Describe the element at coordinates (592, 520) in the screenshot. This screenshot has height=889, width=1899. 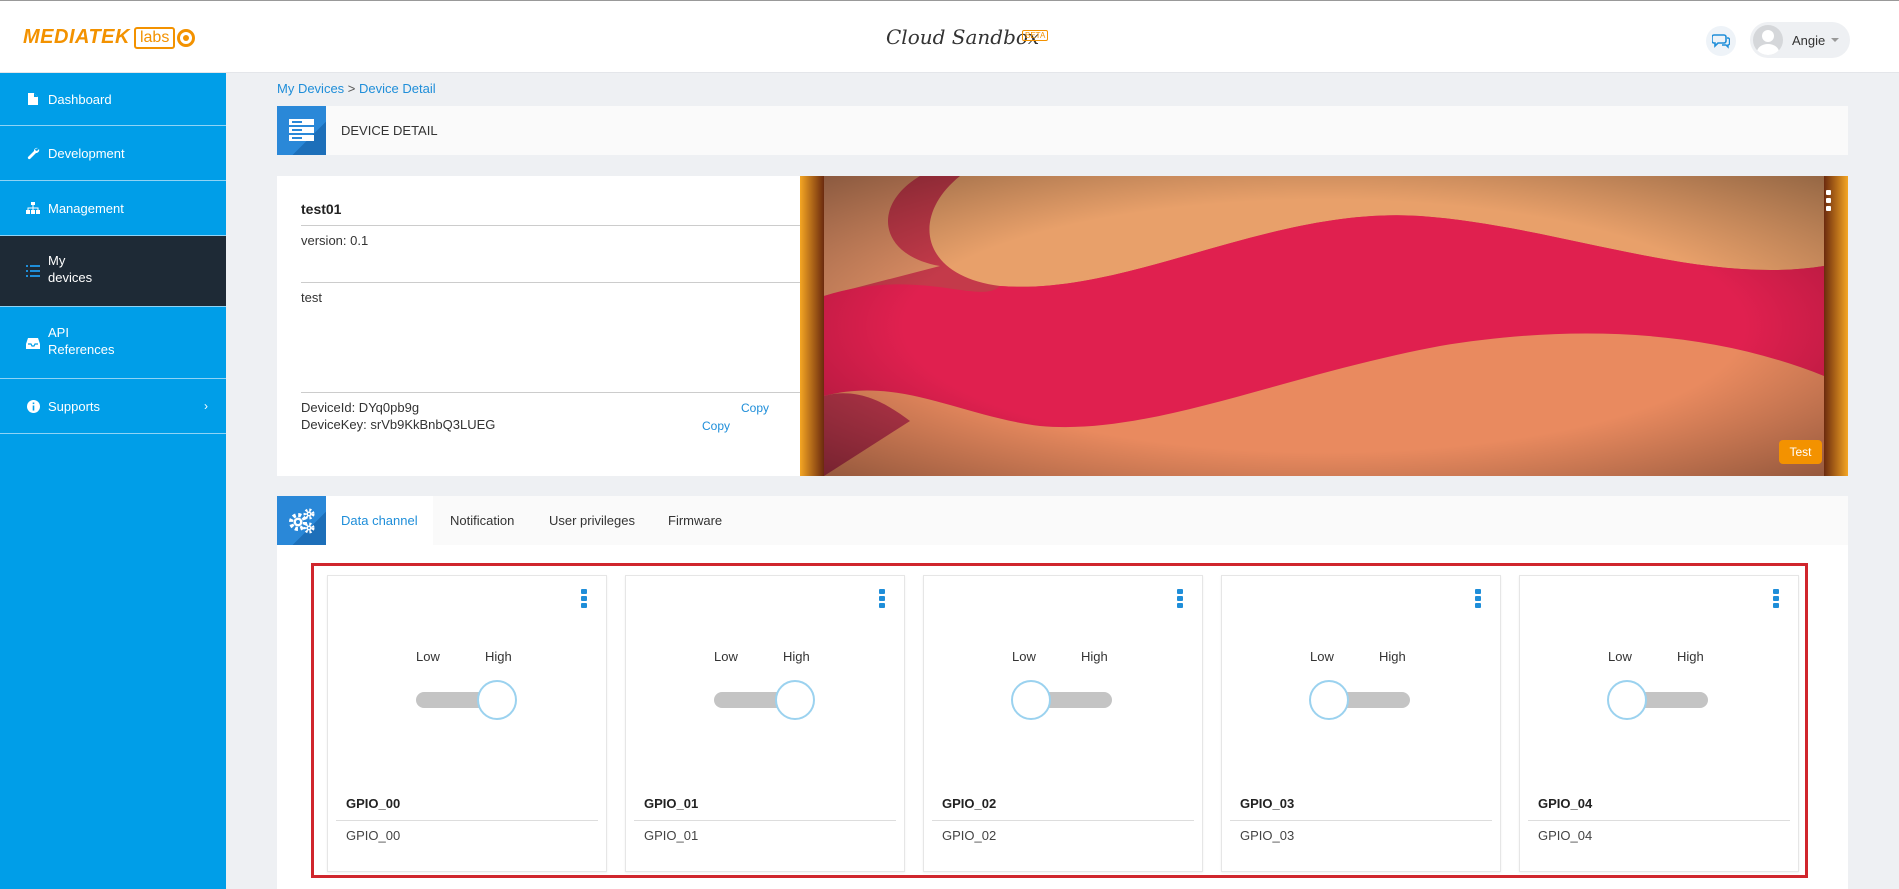
I see `tab-user-privileges: User privileges` at that location.